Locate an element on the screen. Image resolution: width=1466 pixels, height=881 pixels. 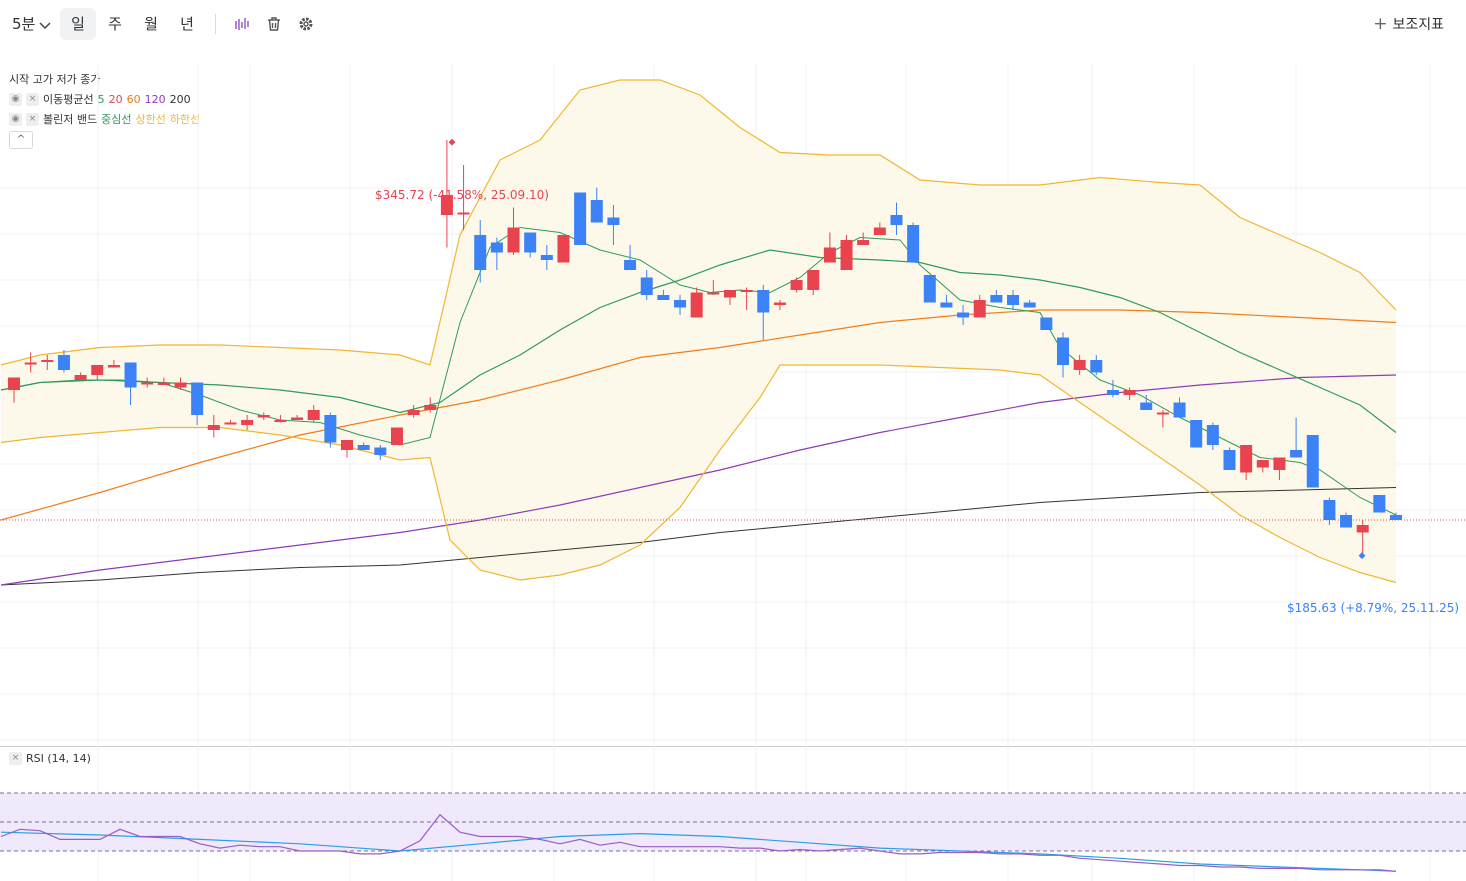
toolbar-divider is located at coordinates (215, 24).